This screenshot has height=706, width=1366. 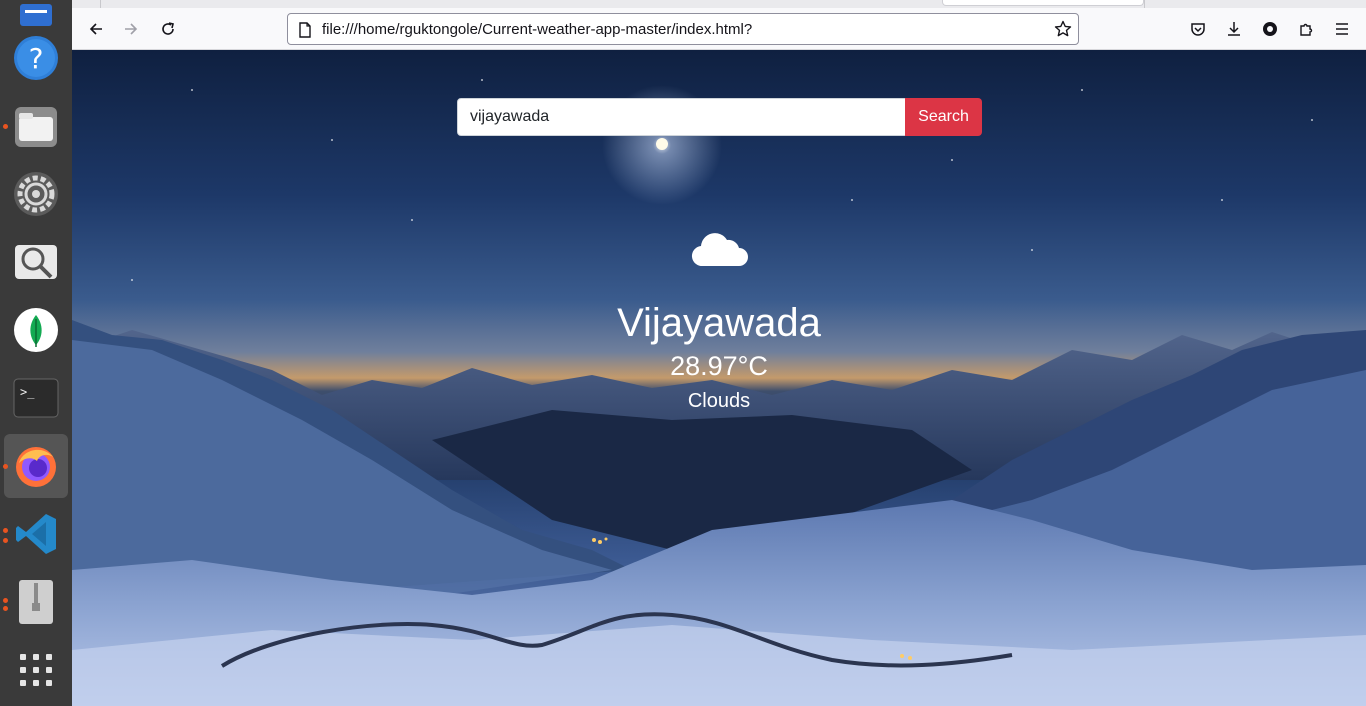 I want to click on download-icon, so click(x=1234, y=29).